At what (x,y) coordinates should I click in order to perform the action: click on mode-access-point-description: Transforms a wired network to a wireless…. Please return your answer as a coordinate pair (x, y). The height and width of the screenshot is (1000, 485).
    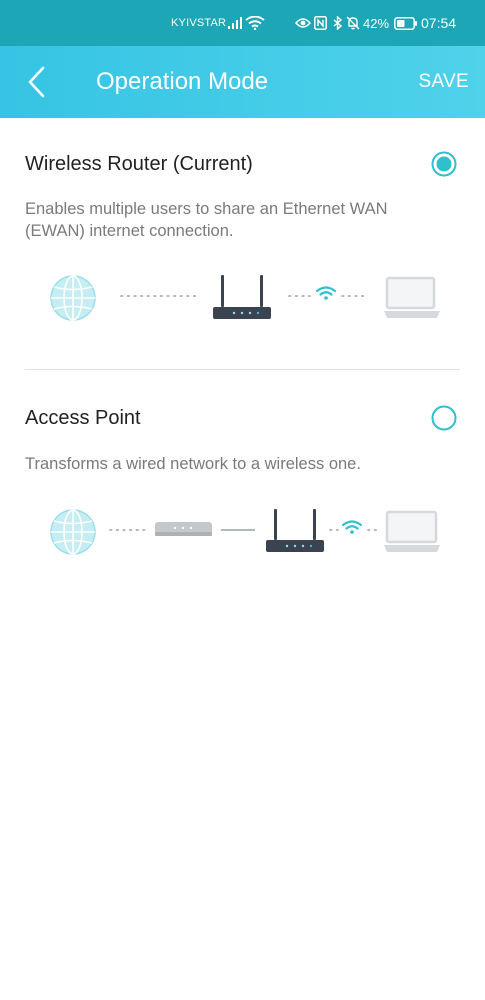
    Looking at the image, I should click on (193, 464).